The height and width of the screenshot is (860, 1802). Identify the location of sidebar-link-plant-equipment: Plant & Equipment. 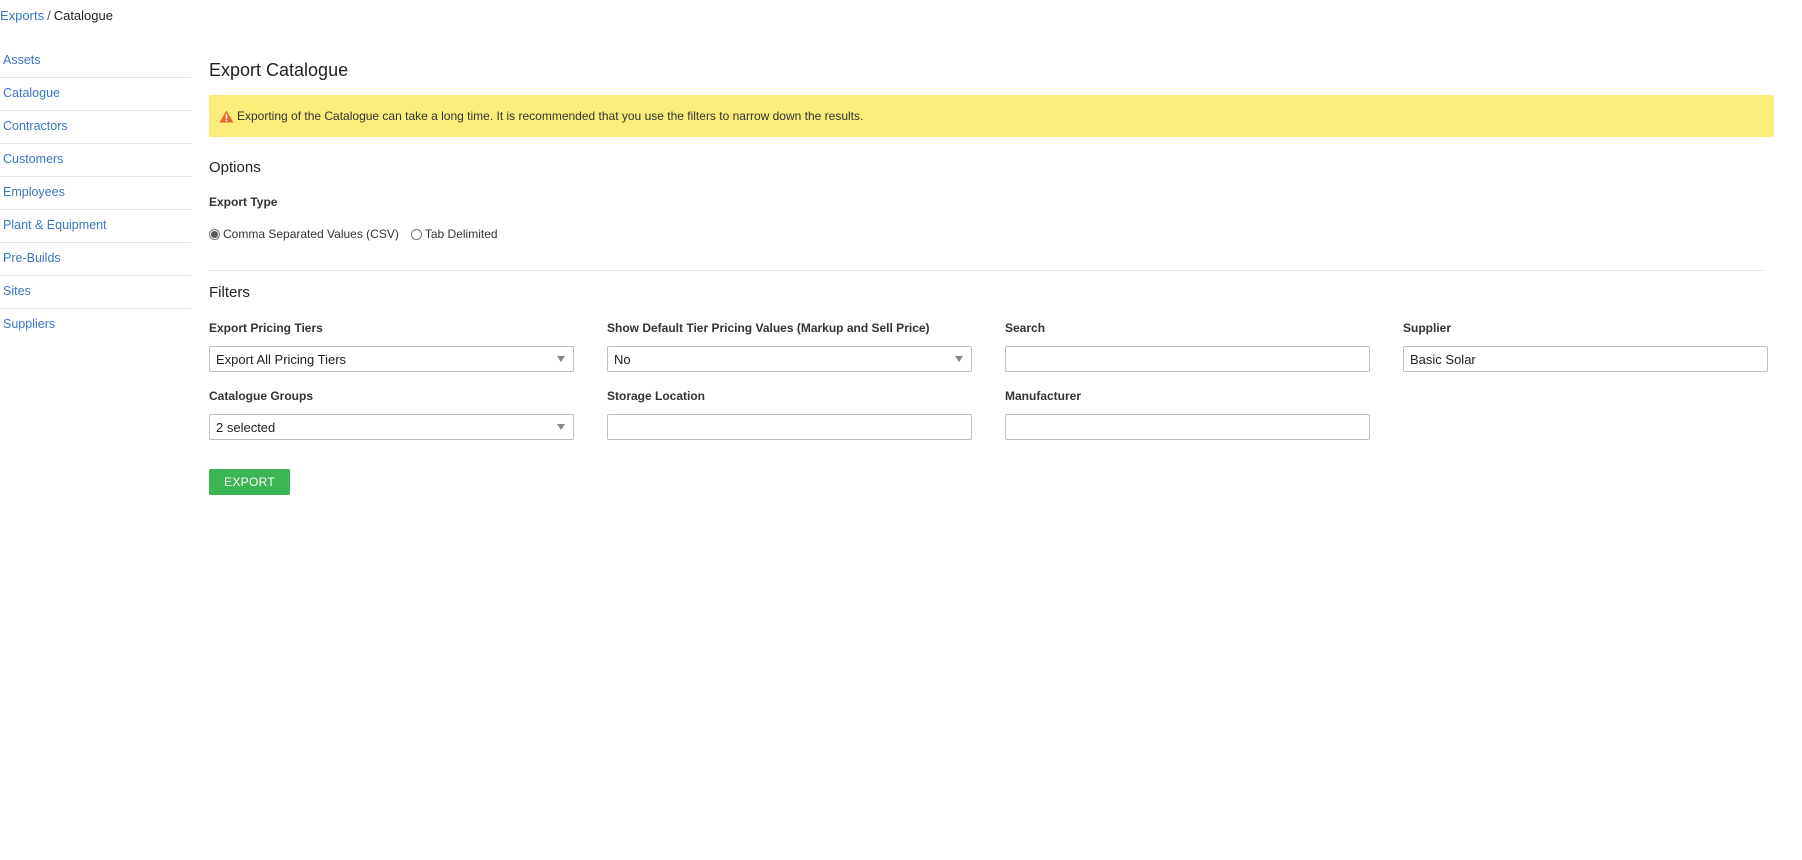
(55, 225).